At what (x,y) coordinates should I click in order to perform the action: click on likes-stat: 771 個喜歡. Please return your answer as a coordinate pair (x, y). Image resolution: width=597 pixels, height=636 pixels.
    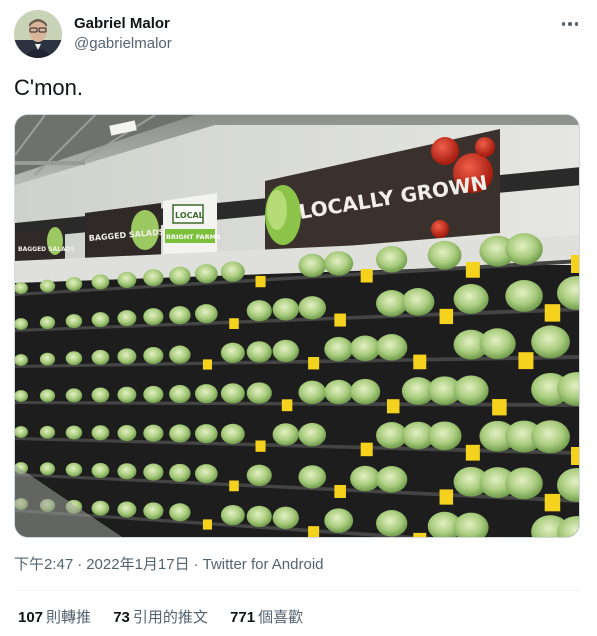
    Looking at the image, I should click on (266, 618).